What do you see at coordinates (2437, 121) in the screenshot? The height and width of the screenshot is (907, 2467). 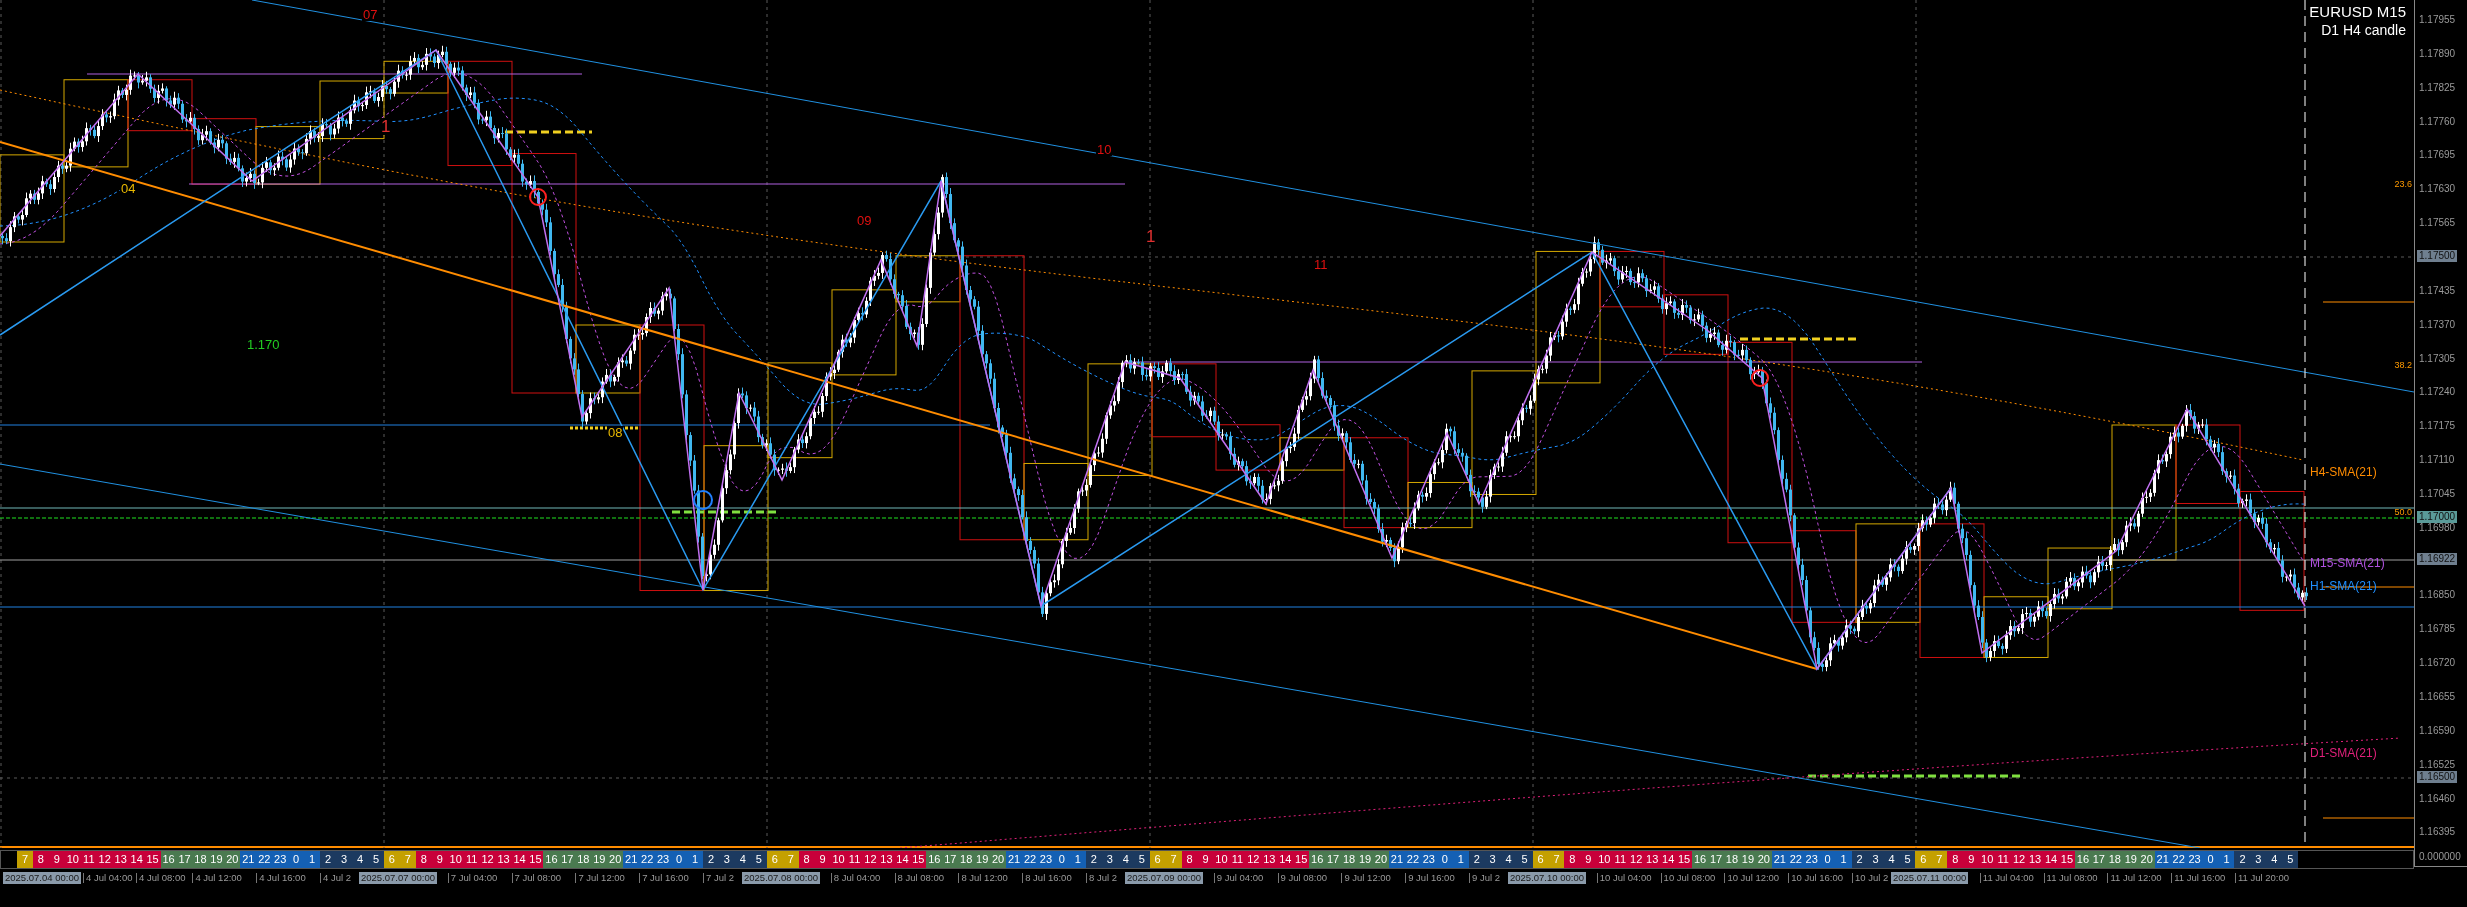 I see `price-label: 1.17760` at bounding box center [2437, 121].